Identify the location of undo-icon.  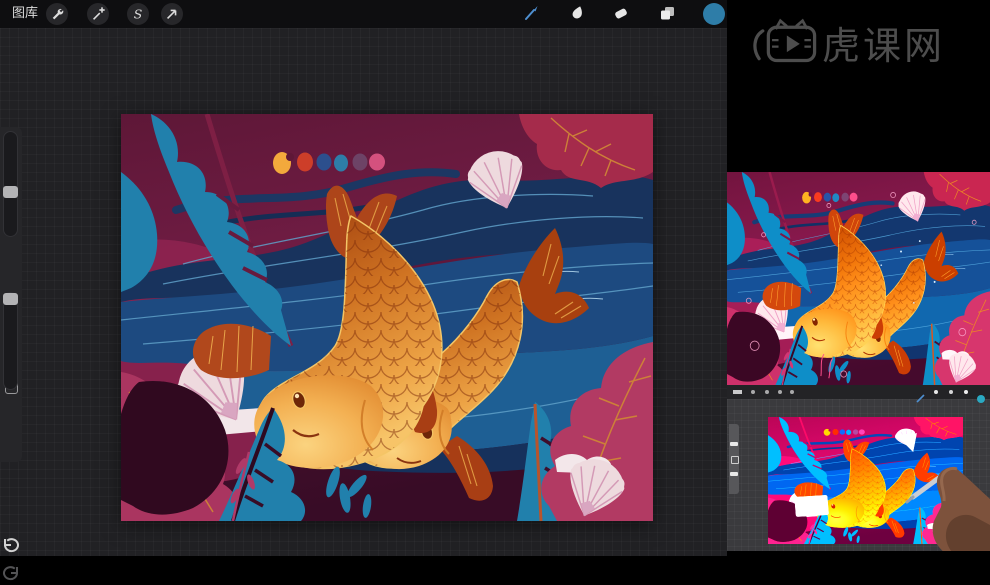
(11, 545).